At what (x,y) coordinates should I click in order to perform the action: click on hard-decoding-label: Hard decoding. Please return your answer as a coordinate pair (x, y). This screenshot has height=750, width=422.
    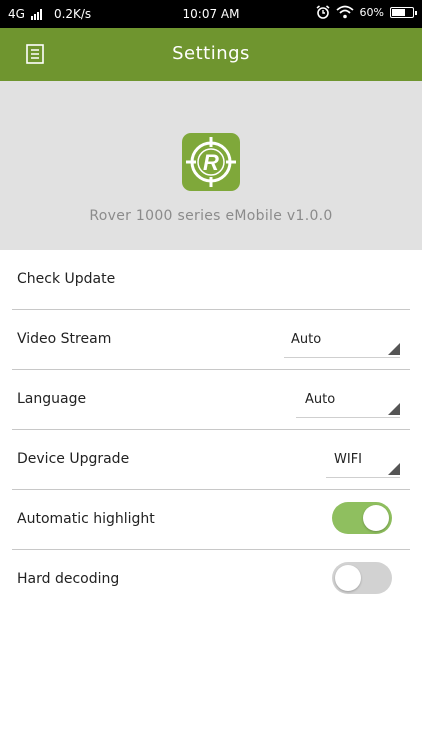
    Looking at the image, I should click on (68, 579).